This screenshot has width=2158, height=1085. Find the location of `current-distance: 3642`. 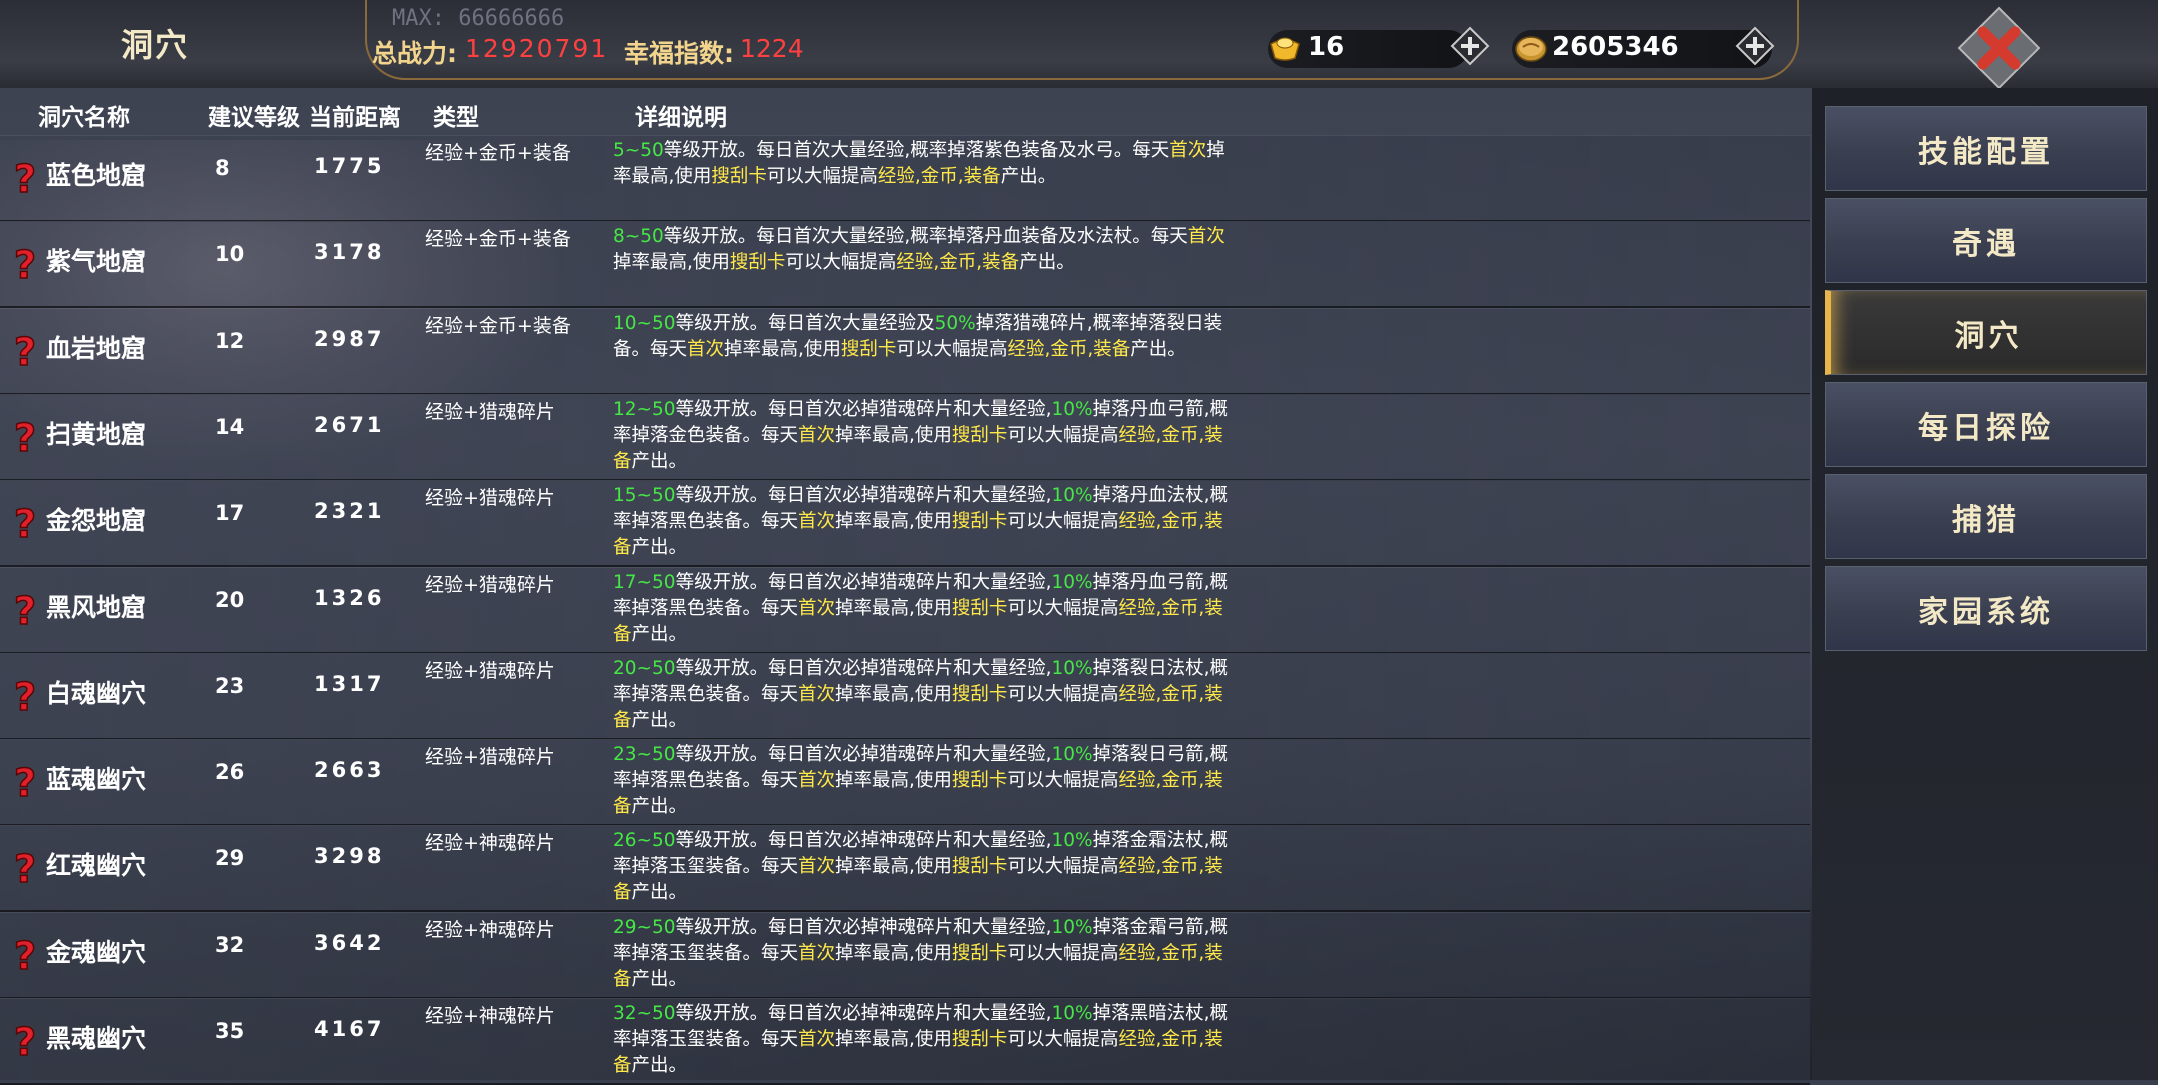

current-distance: 3642 is located at coordinates (349, 942).